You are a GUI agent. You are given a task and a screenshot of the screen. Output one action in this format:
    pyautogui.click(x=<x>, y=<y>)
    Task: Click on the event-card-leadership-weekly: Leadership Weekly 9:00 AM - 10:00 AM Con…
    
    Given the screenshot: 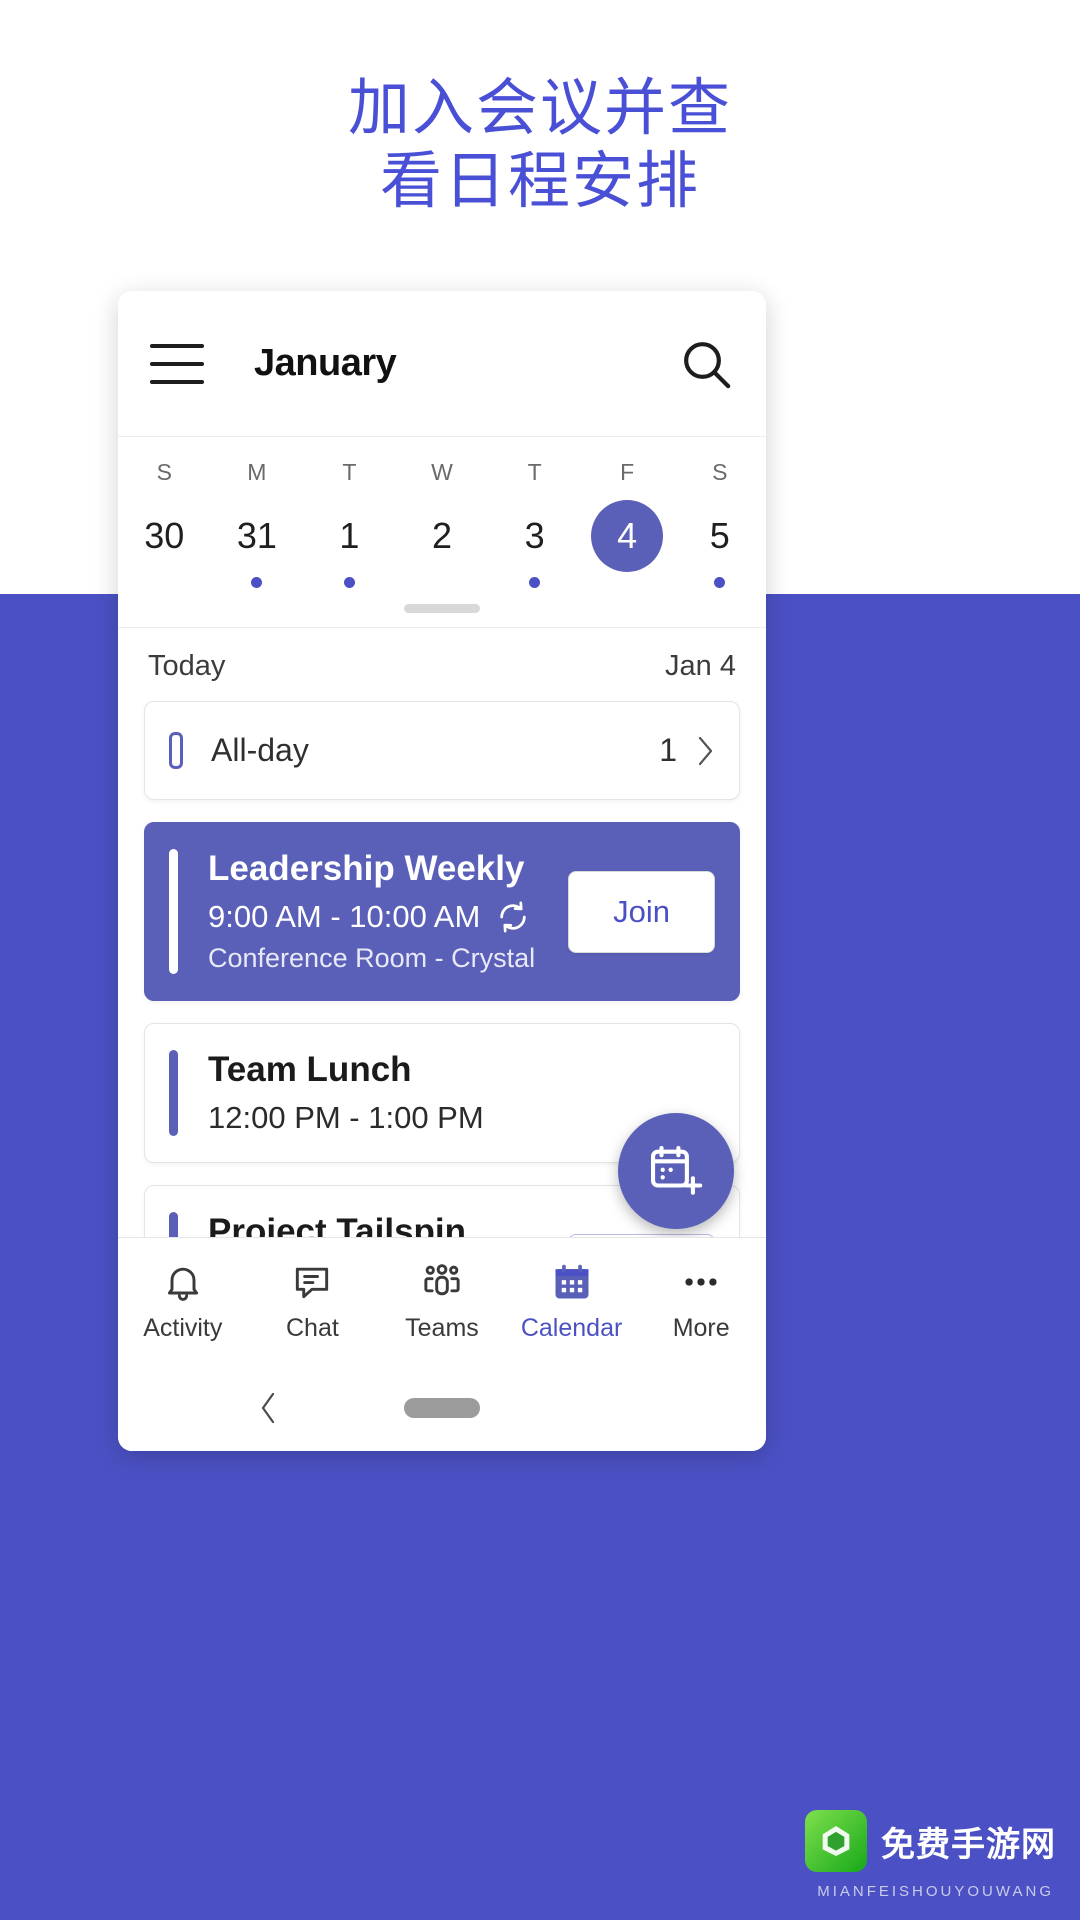 What is the action you would take?
    pyautogui.click(x=442, y=911)
    